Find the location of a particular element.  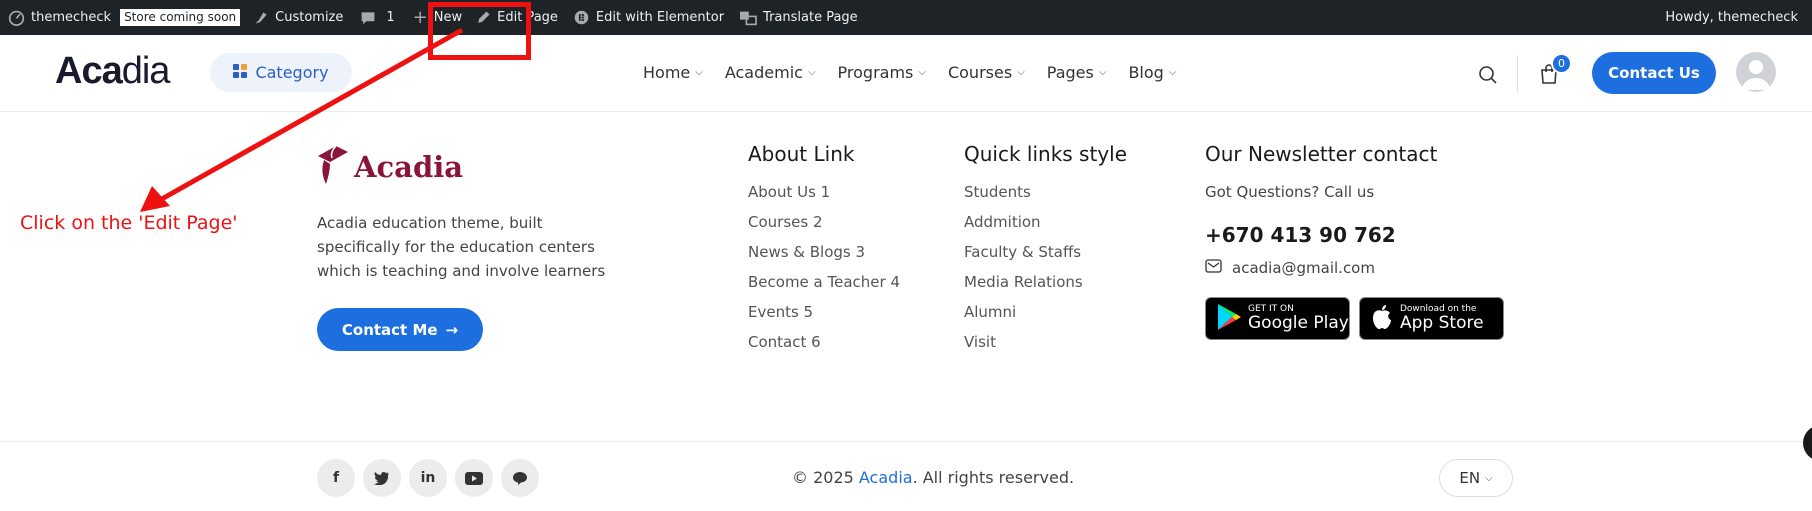

category-label: Category is located at coordinates (292, 72).